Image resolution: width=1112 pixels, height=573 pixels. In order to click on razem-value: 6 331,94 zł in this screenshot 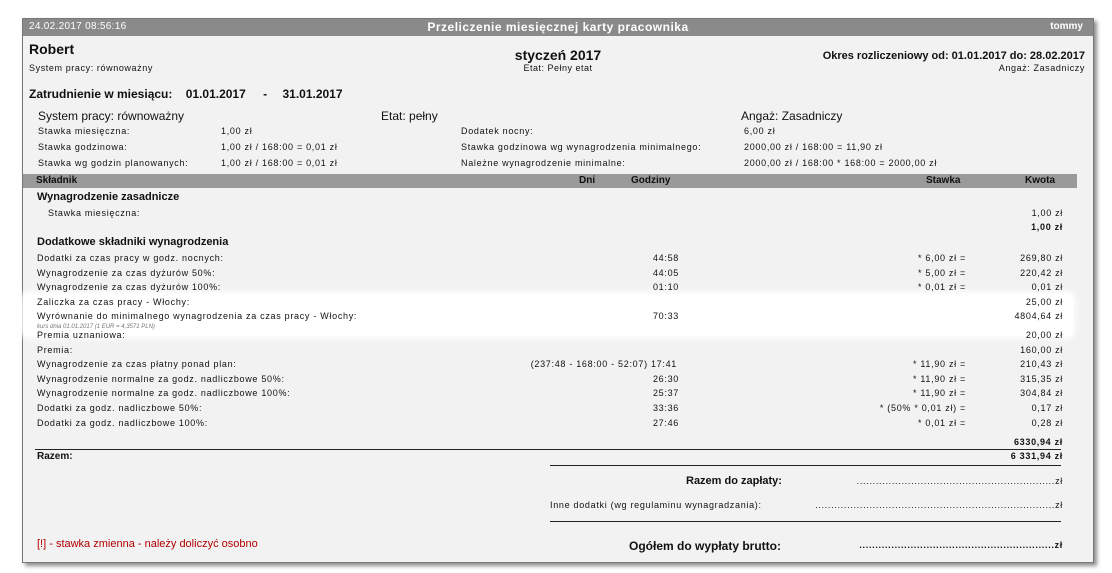, I will do `click(1036, 456)`.